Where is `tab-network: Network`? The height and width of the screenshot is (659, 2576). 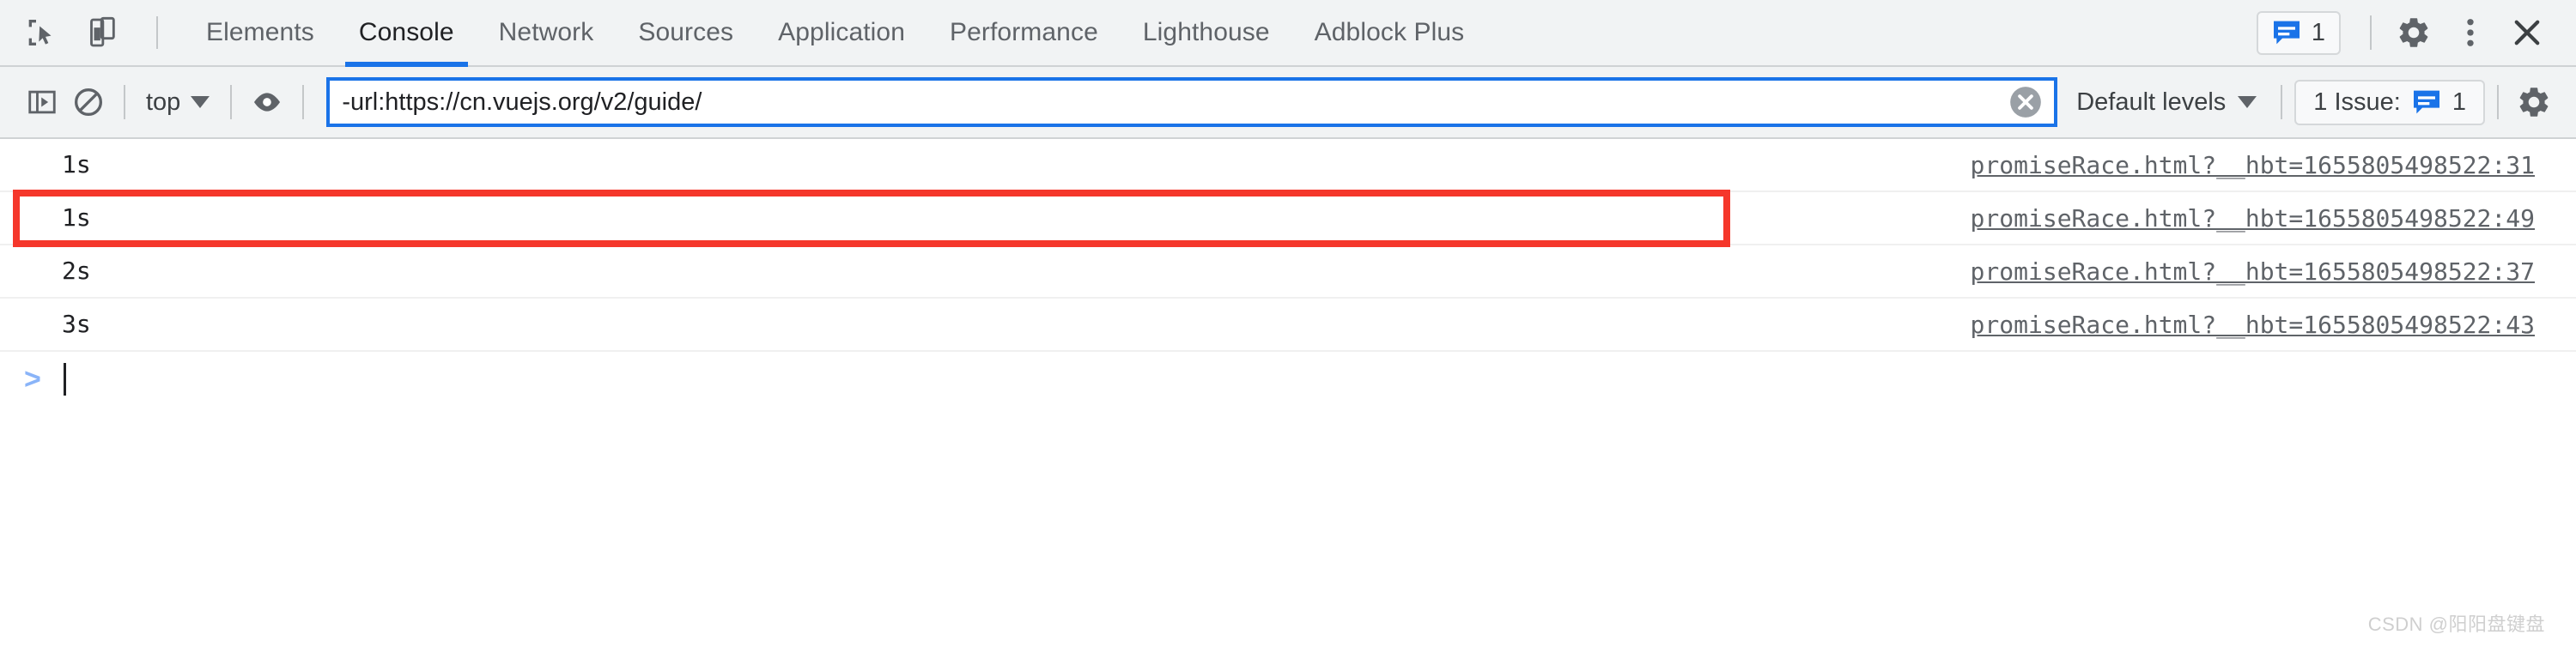
tab-network: Network is located at coordinates (547, 32).